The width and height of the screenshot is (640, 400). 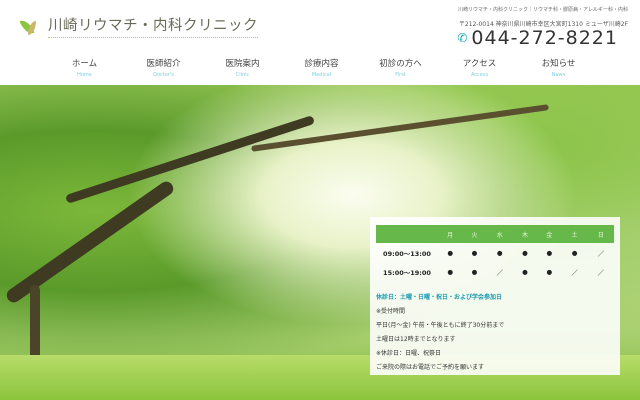 What do you see at coordinates (430, 367) in the screenshot?
I see `note-line: ご来院の際はお電話でご予約を願います` at bounding box center [430, 367].